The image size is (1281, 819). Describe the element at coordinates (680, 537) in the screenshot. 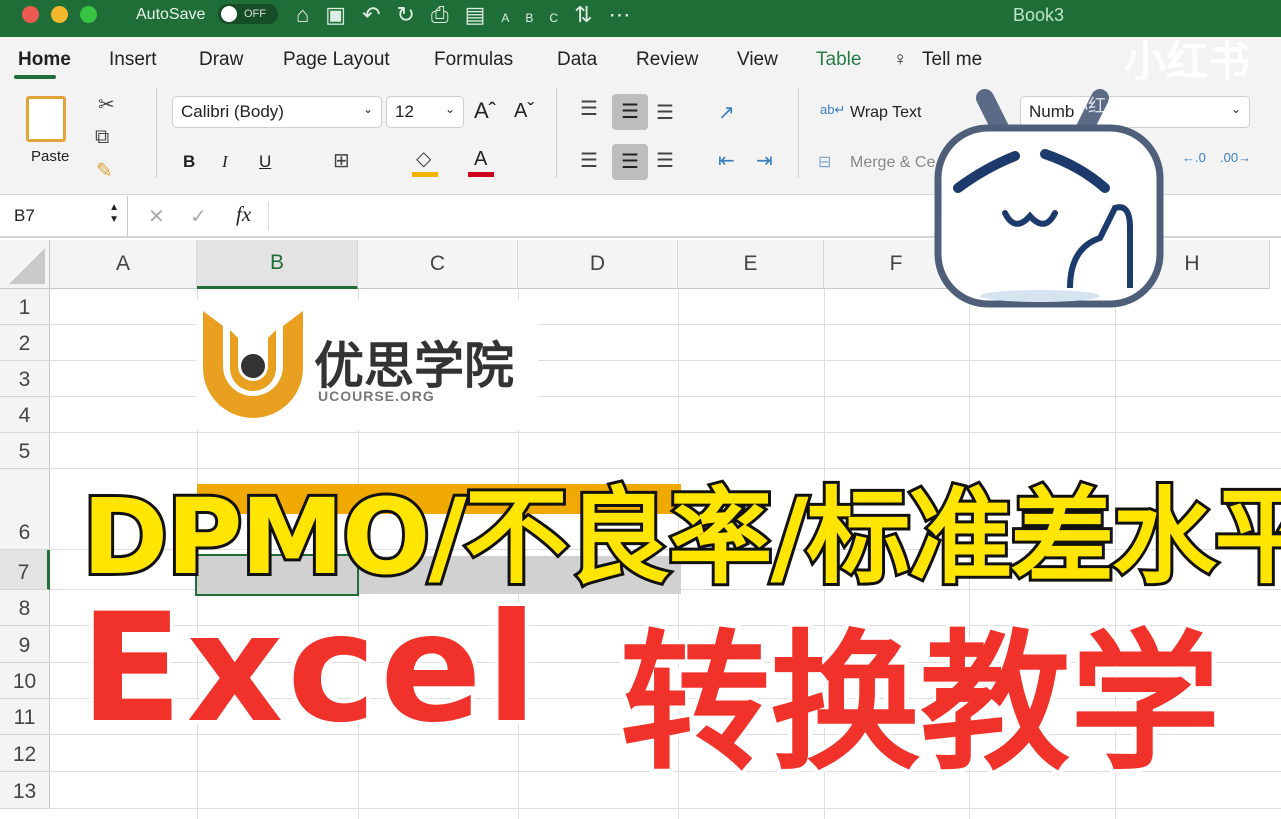

I see `headline-text: DPMO/不良率/标准差水平` at that location.